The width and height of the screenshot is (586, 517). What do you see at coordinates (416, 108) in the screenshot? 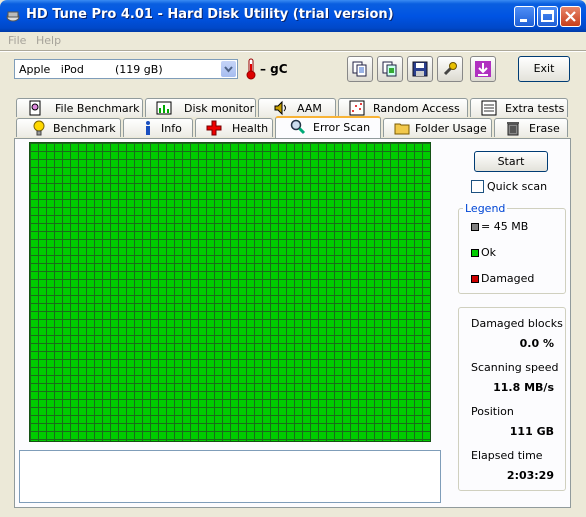
I see `tab-label: Random Access` at bounding box center [416, 108].